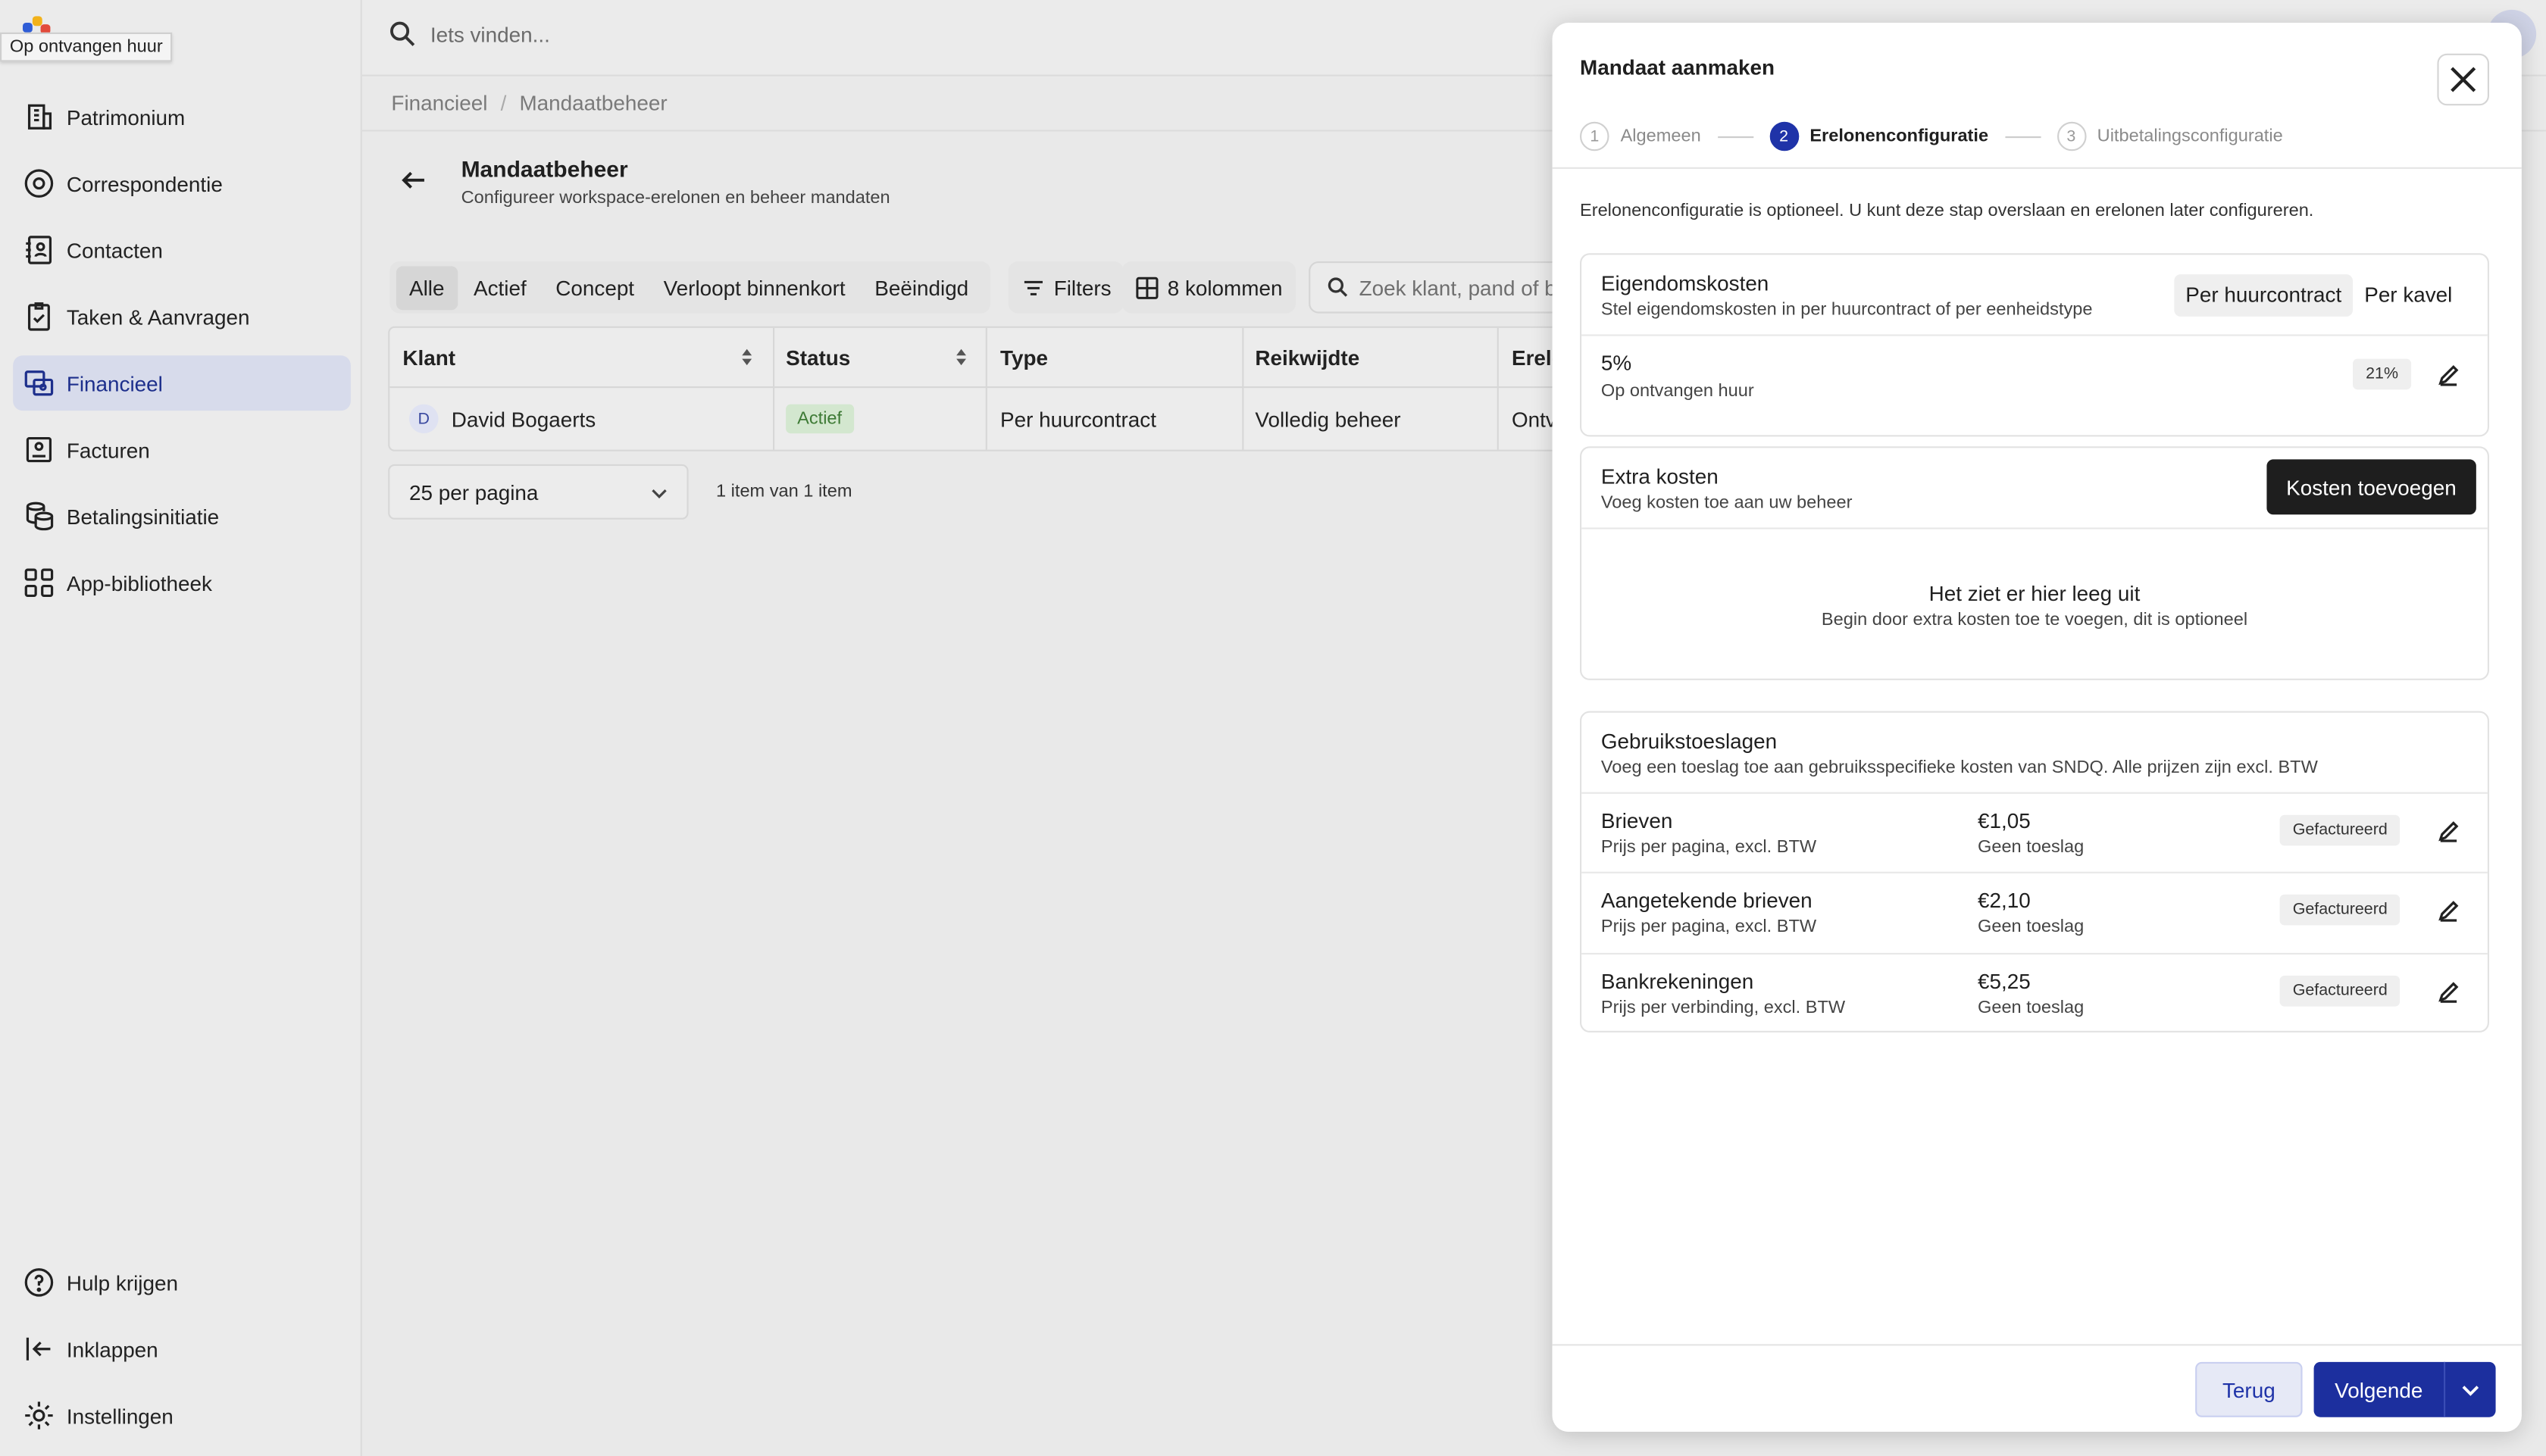  Describe the element at coordinates (427, 287) in the screenshot. I see `tab-alle: Alle` at that location.